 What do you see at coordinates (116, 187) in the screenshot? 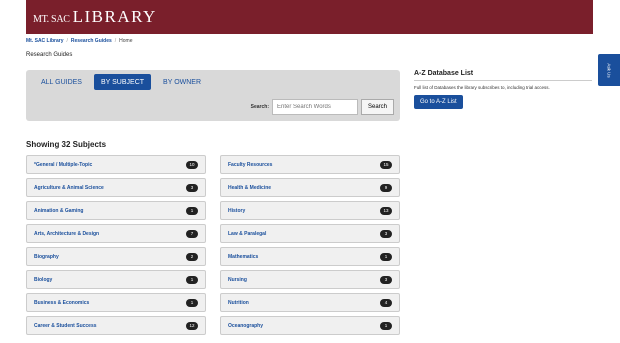
I see `subject-item: Agriculture & Animal Science 3` at bounding box center [116, 187].